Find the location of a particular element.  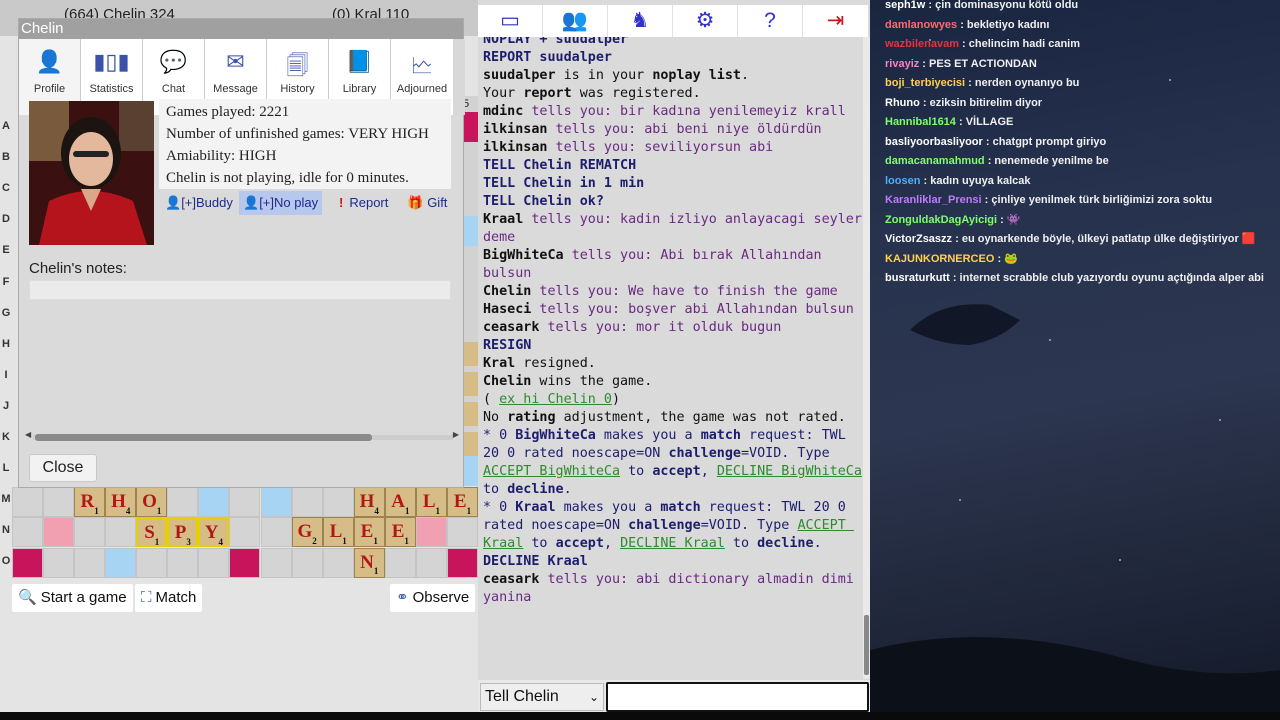

tab-label: Profile is located at coordinates (49, 89).